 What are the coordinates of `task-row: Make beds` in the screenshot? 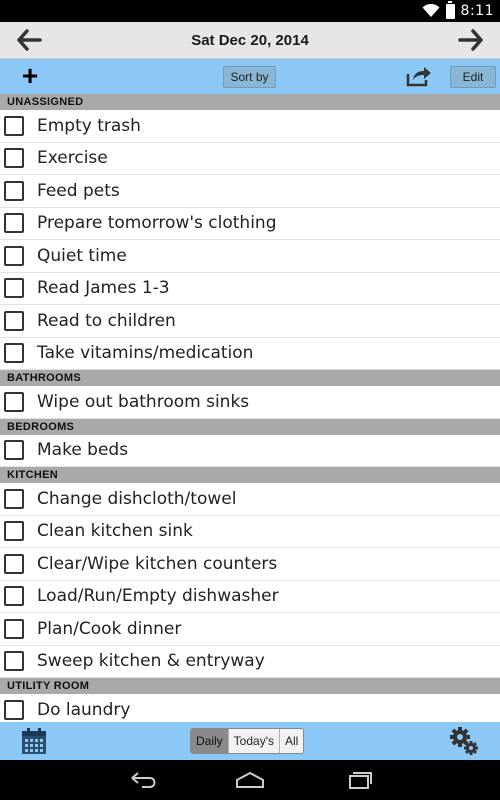 It's located at (250, 451).